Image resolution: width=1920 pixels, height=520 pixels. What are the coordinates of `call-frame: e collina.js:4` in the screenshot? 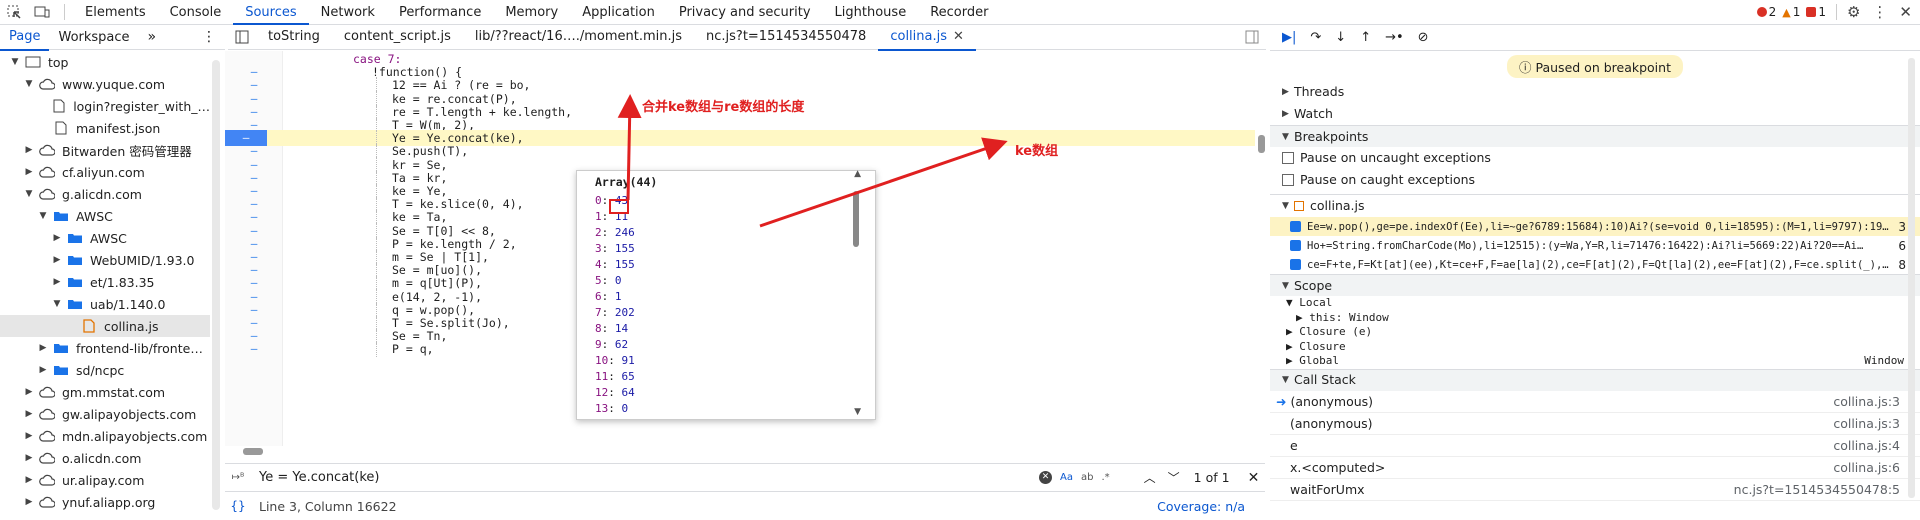 It's located at (1595, 446).